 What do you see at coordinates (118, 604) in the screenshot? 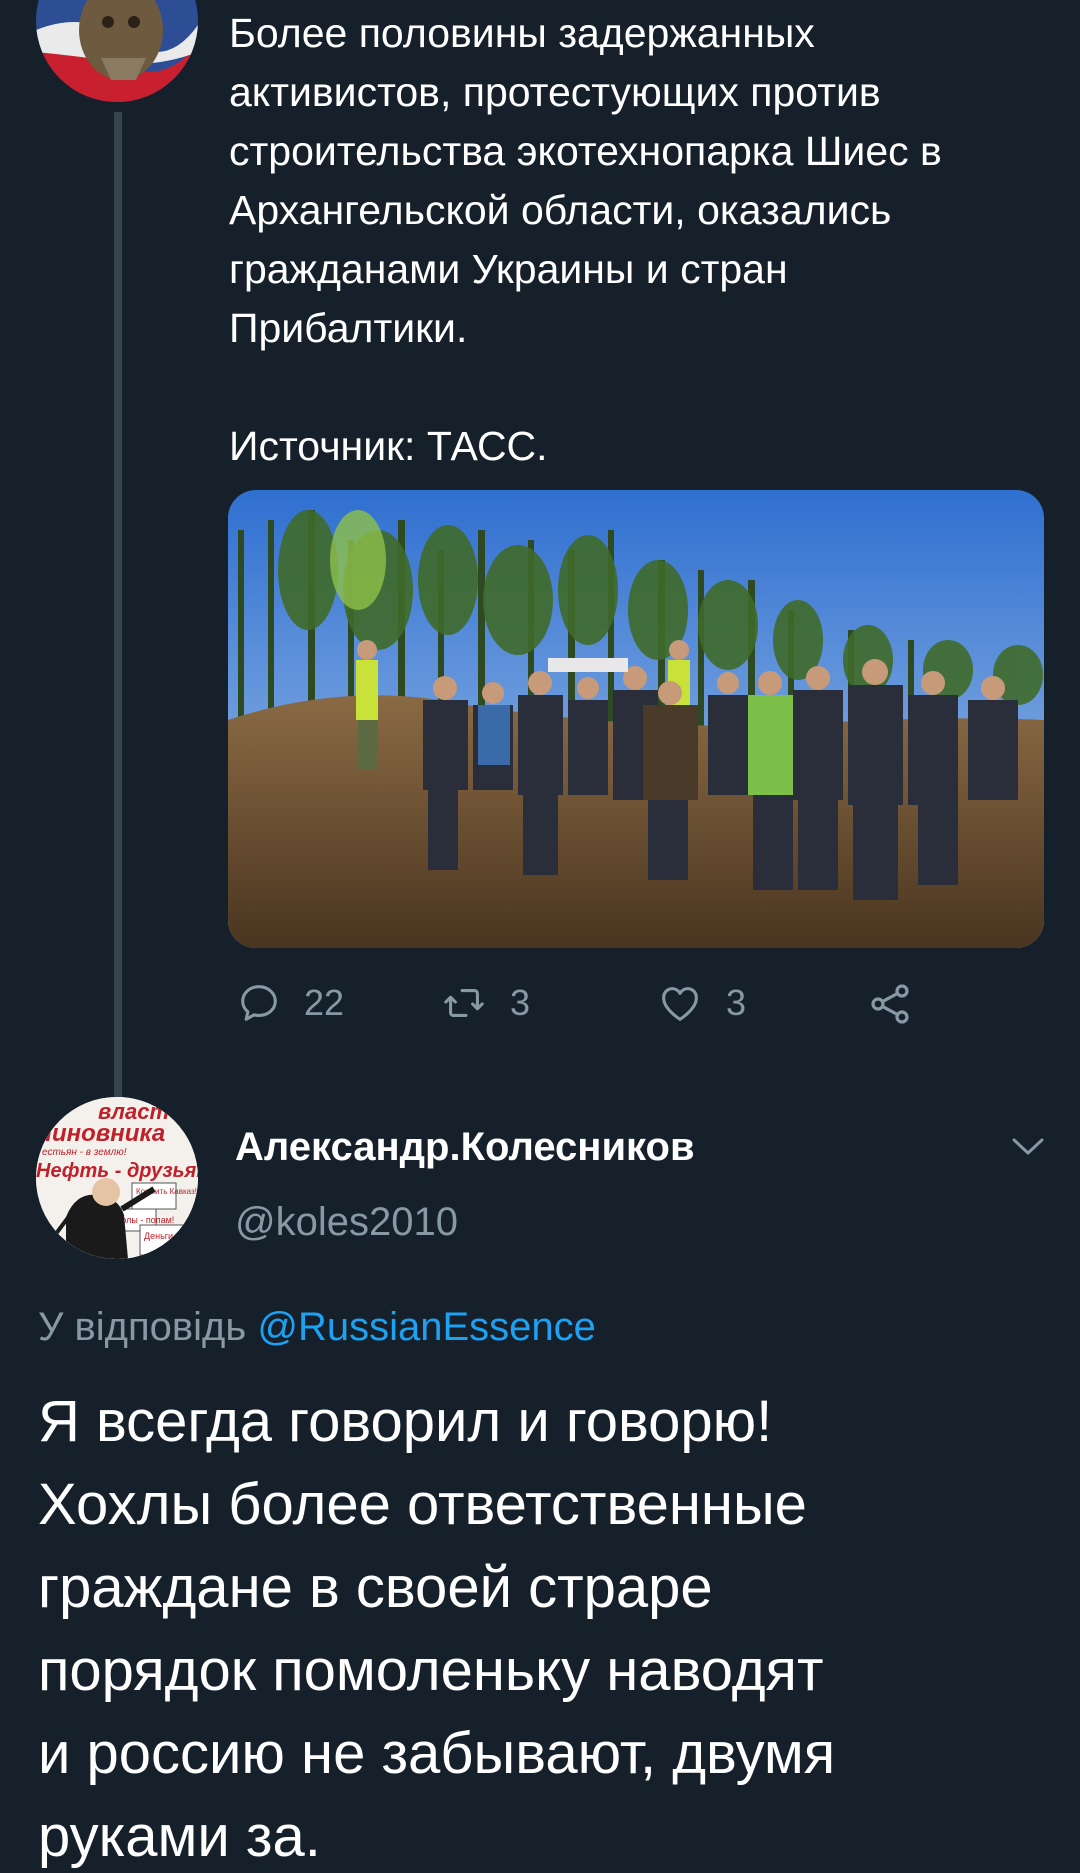
I see `thread-line` at bounding box center [118, 604].